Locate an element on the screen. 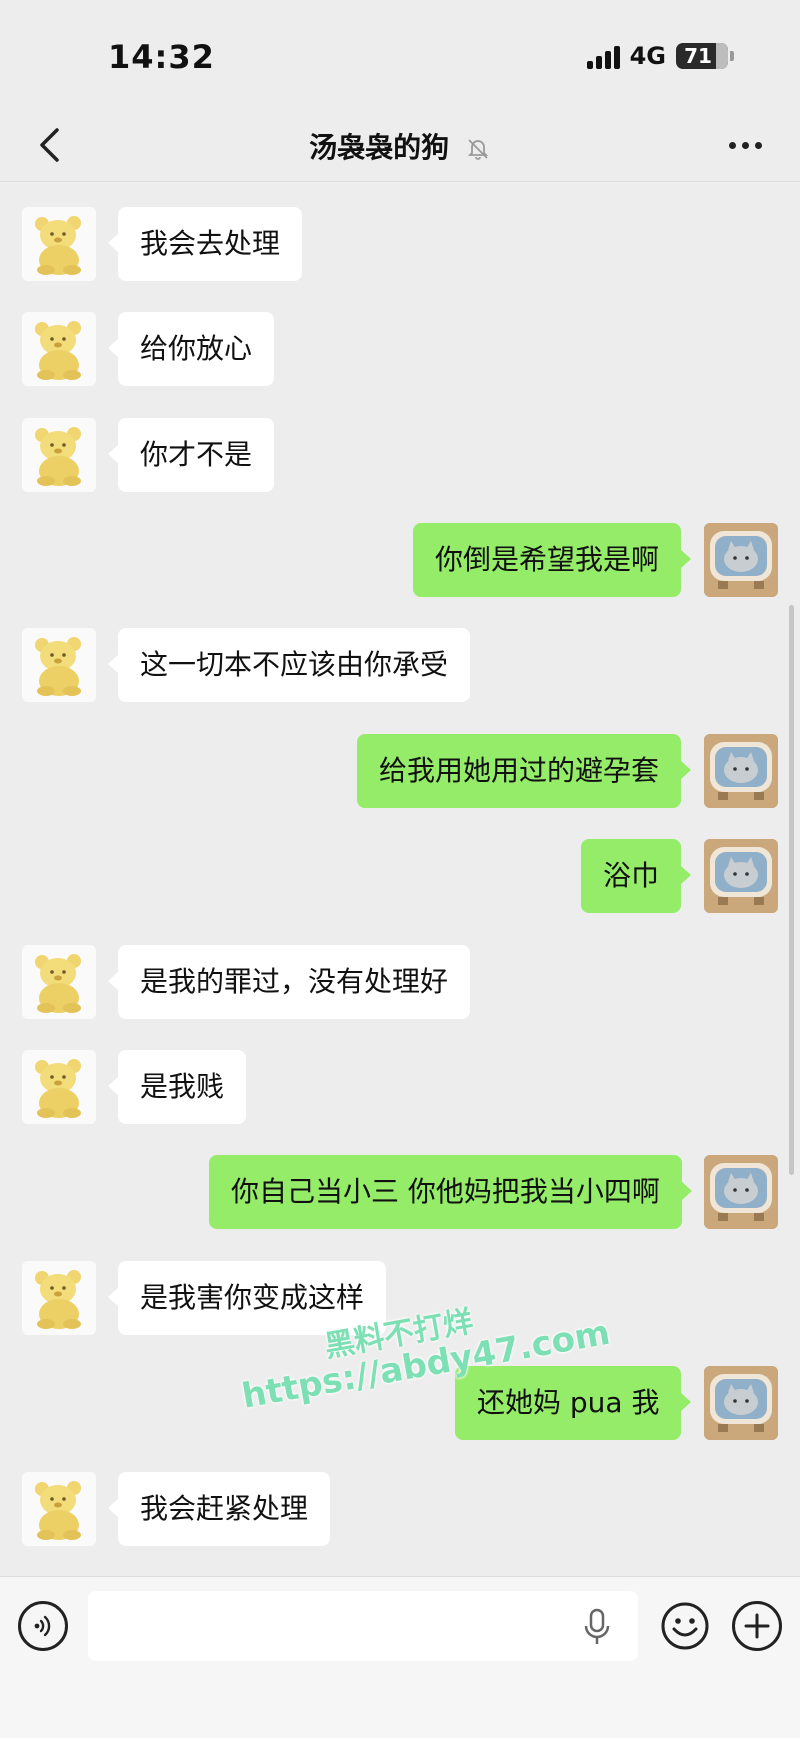 This screenshot has height=1738, width=800. message-sent: 浴巾 is located at coordinates (400, 876).